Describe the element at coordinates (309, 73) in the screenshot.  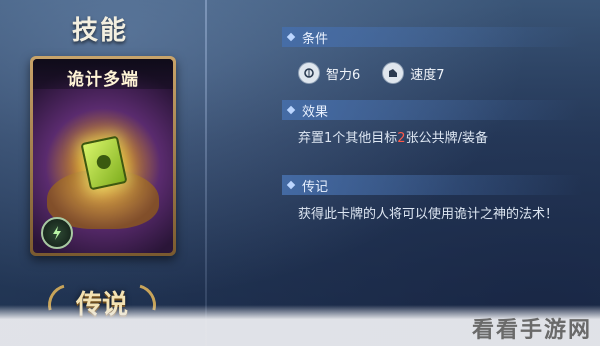
I see `brain-icon` at that location.